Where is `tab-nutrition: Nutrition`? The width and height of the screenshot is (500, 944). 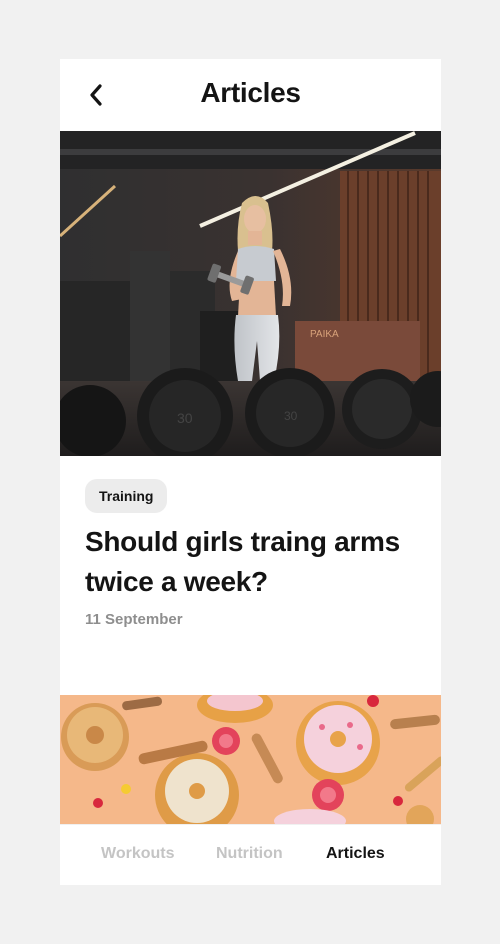
tab-nutrition: Nutrition is located at coordinates (249, 854).